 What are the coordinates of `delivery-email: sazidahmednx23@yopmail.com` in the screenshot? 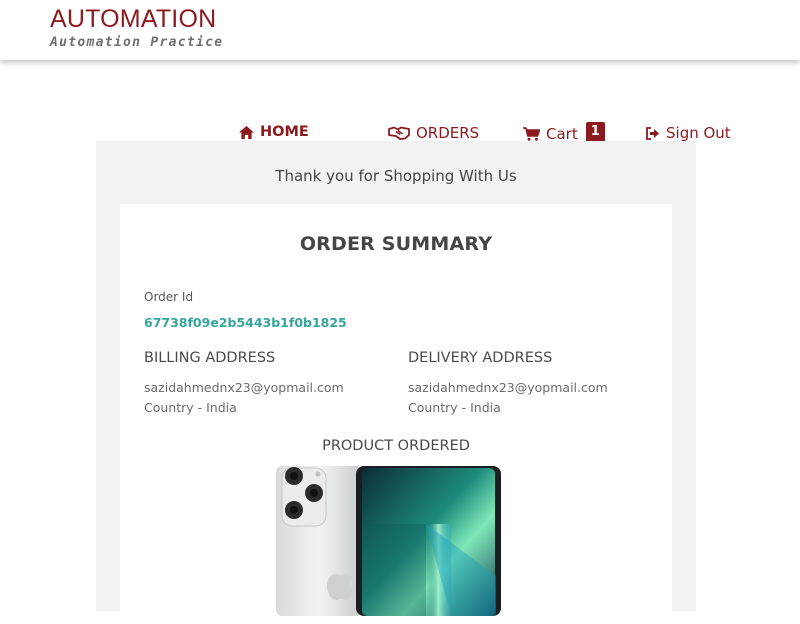 It's located at (508, 387).